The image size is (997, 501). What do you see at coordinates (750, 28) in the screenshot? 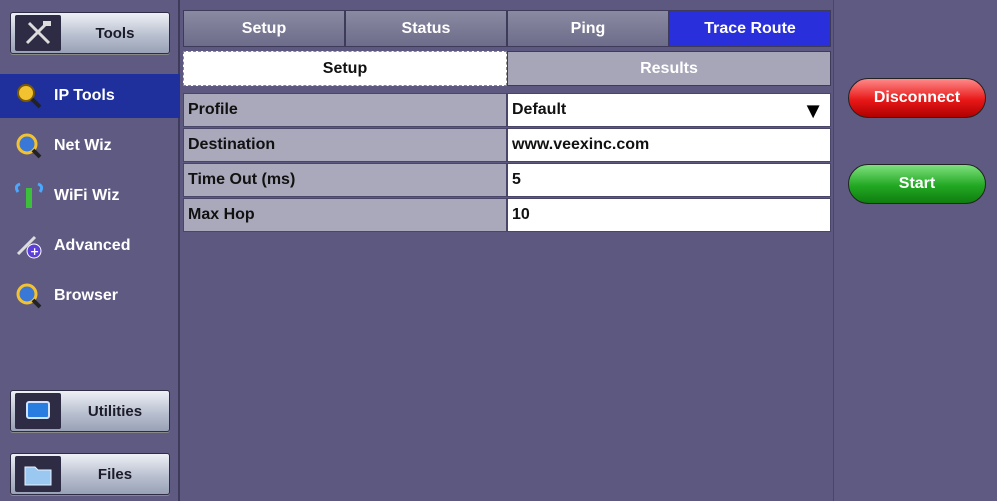
I see `tab-trace-route: Trace Route` at bounding box center [750, 28].